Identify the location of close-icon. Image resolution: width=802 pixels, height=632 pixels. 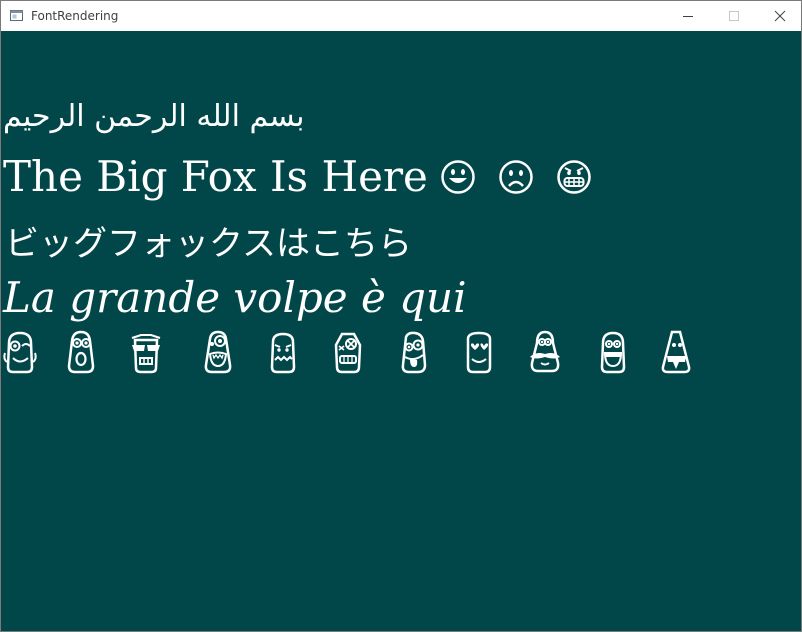
(780, 16).